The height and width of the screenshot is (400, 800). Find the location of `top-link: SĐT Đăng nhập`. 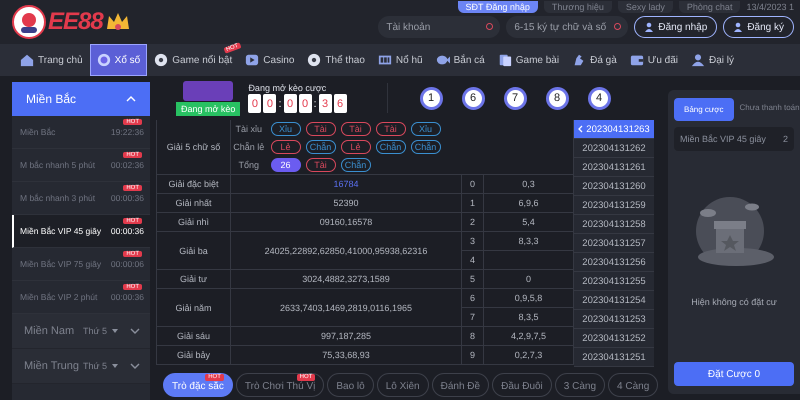

top-link: SĐT Đăng nhập is located at coordinates (498, 7).